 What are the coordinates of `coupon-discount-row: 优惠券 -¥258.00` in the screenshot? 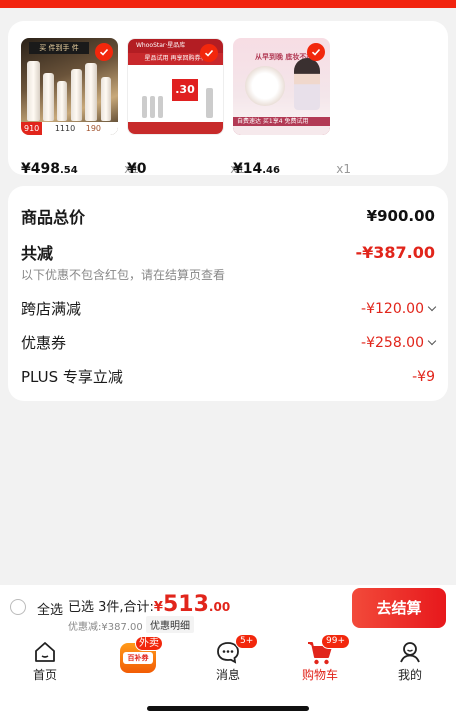 It's located at (229, 342).